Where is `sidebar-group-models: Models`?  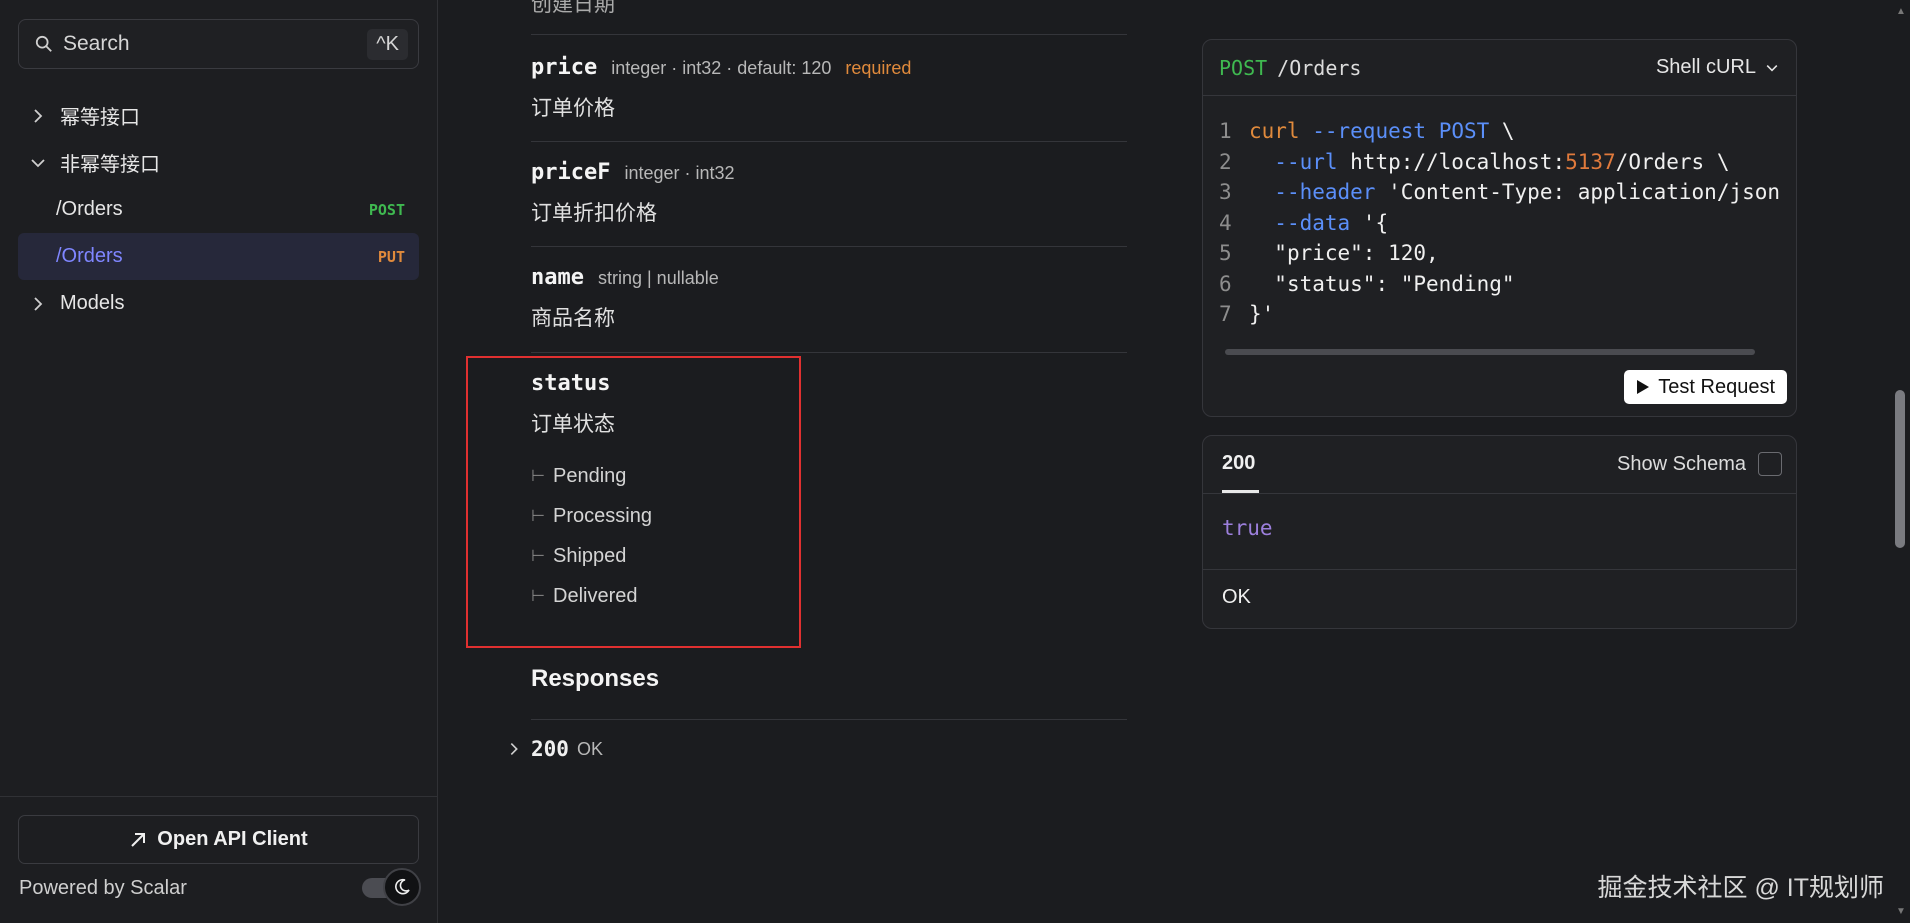 sidebar-group-models: Models is located at coordinates (218, 303).